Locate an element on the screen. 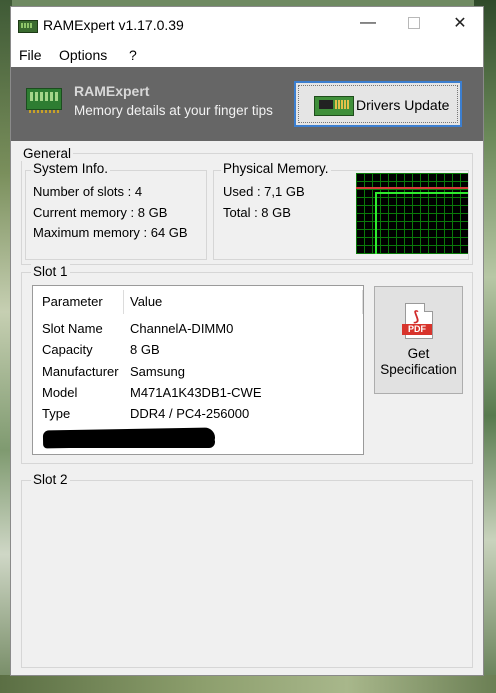 This screenshot has width=496, height=693. menu-options: Options is located at coordinates (83, 55).